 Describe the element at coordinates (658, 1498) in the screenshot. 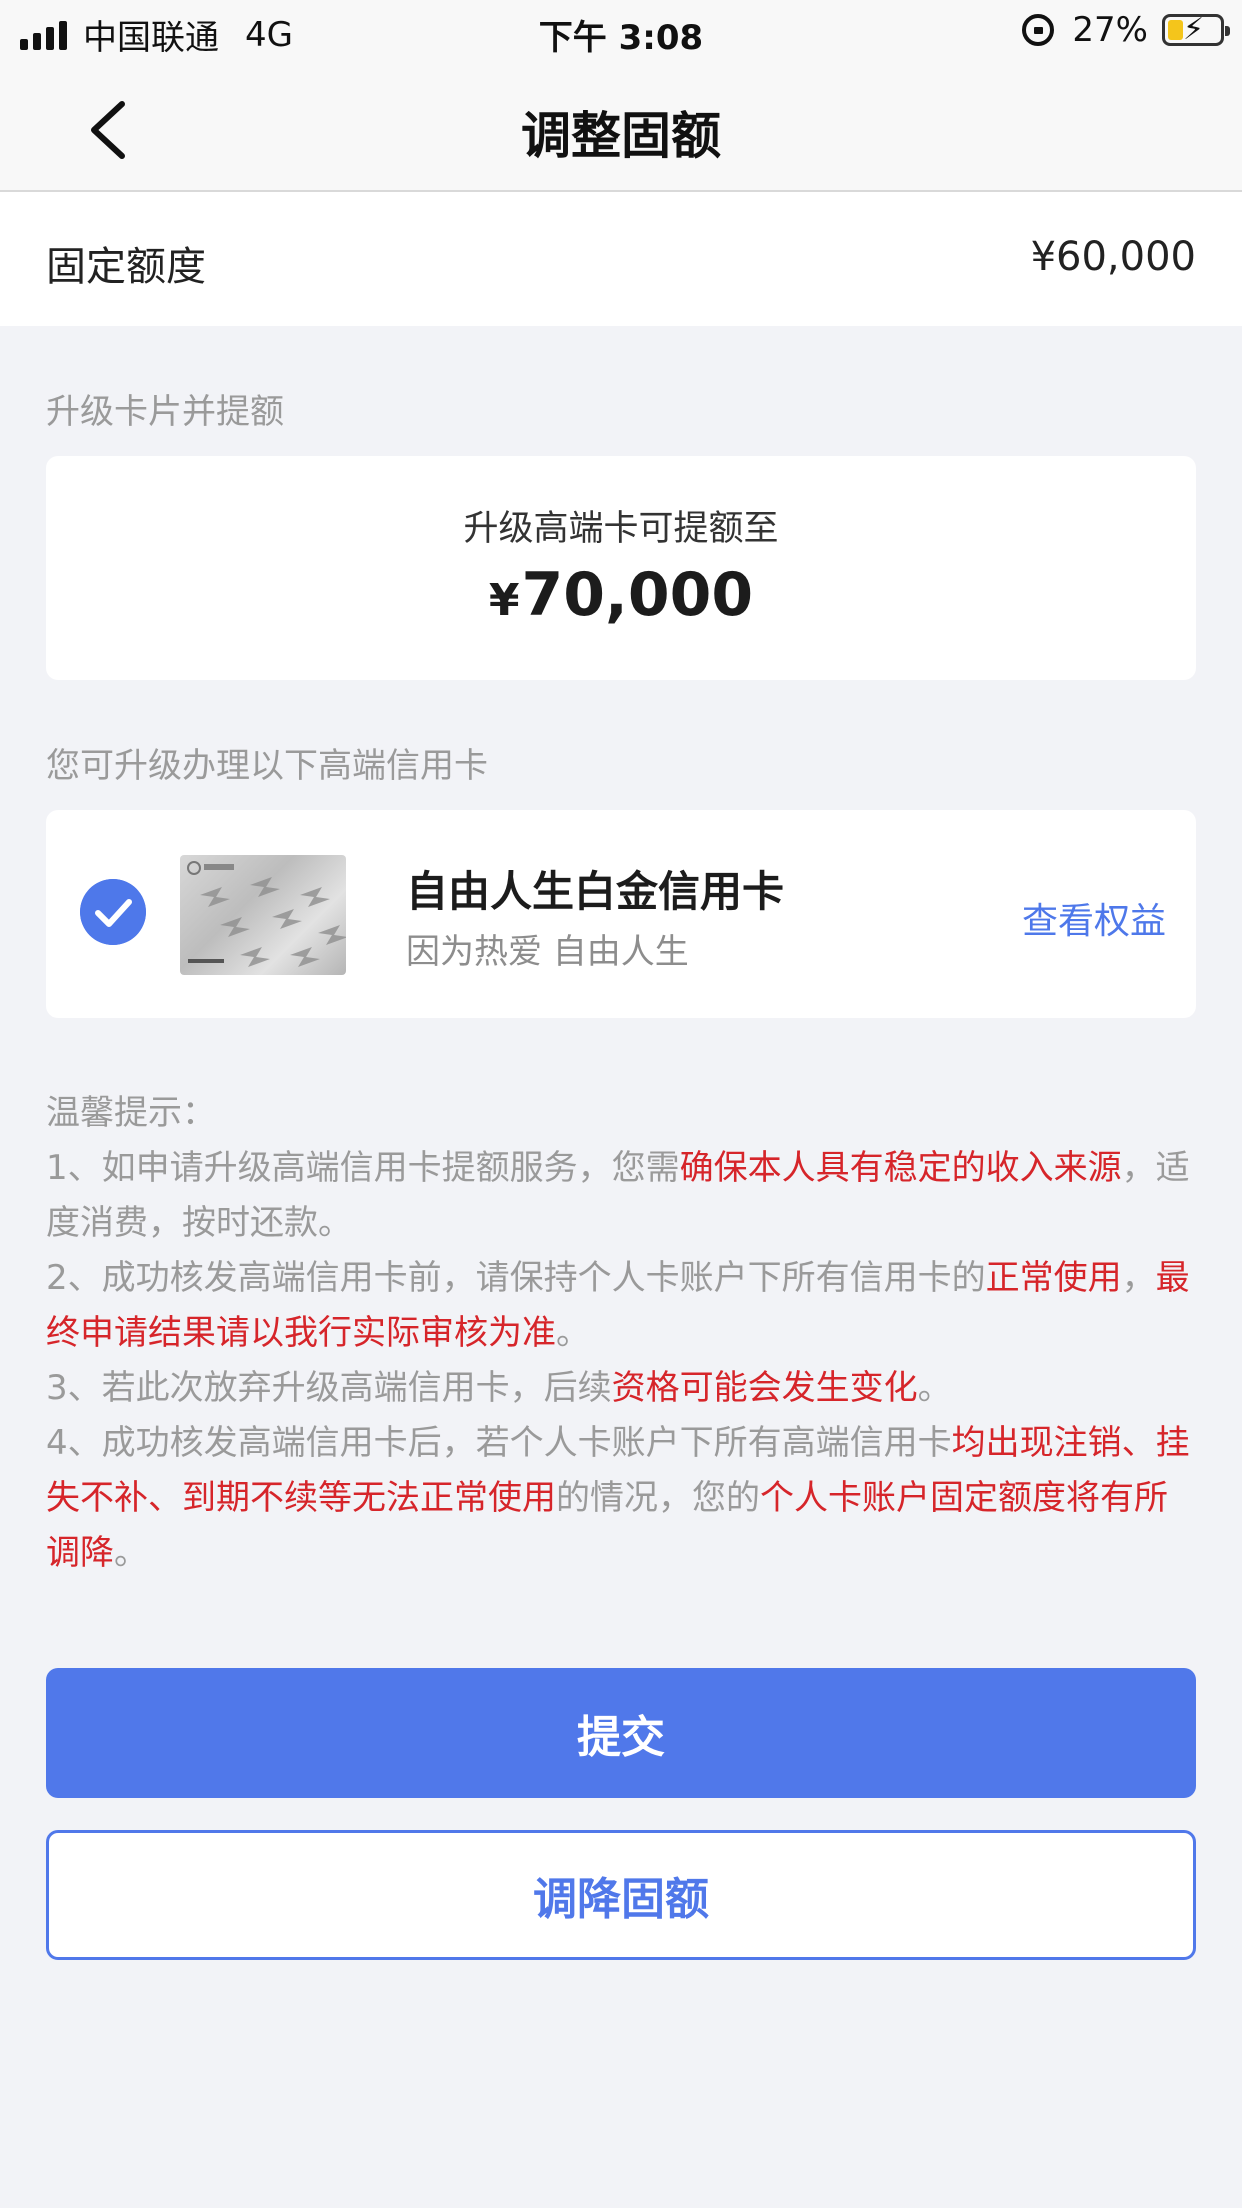

I see `tip-text: 的情况，您的` at that location.